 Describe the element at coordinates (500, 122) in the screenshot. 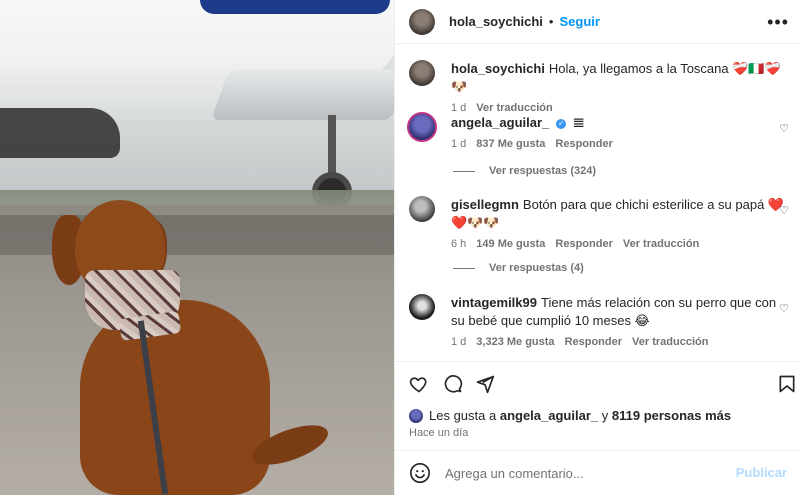

I see `comment-username: angela_aguilar_` at that location.